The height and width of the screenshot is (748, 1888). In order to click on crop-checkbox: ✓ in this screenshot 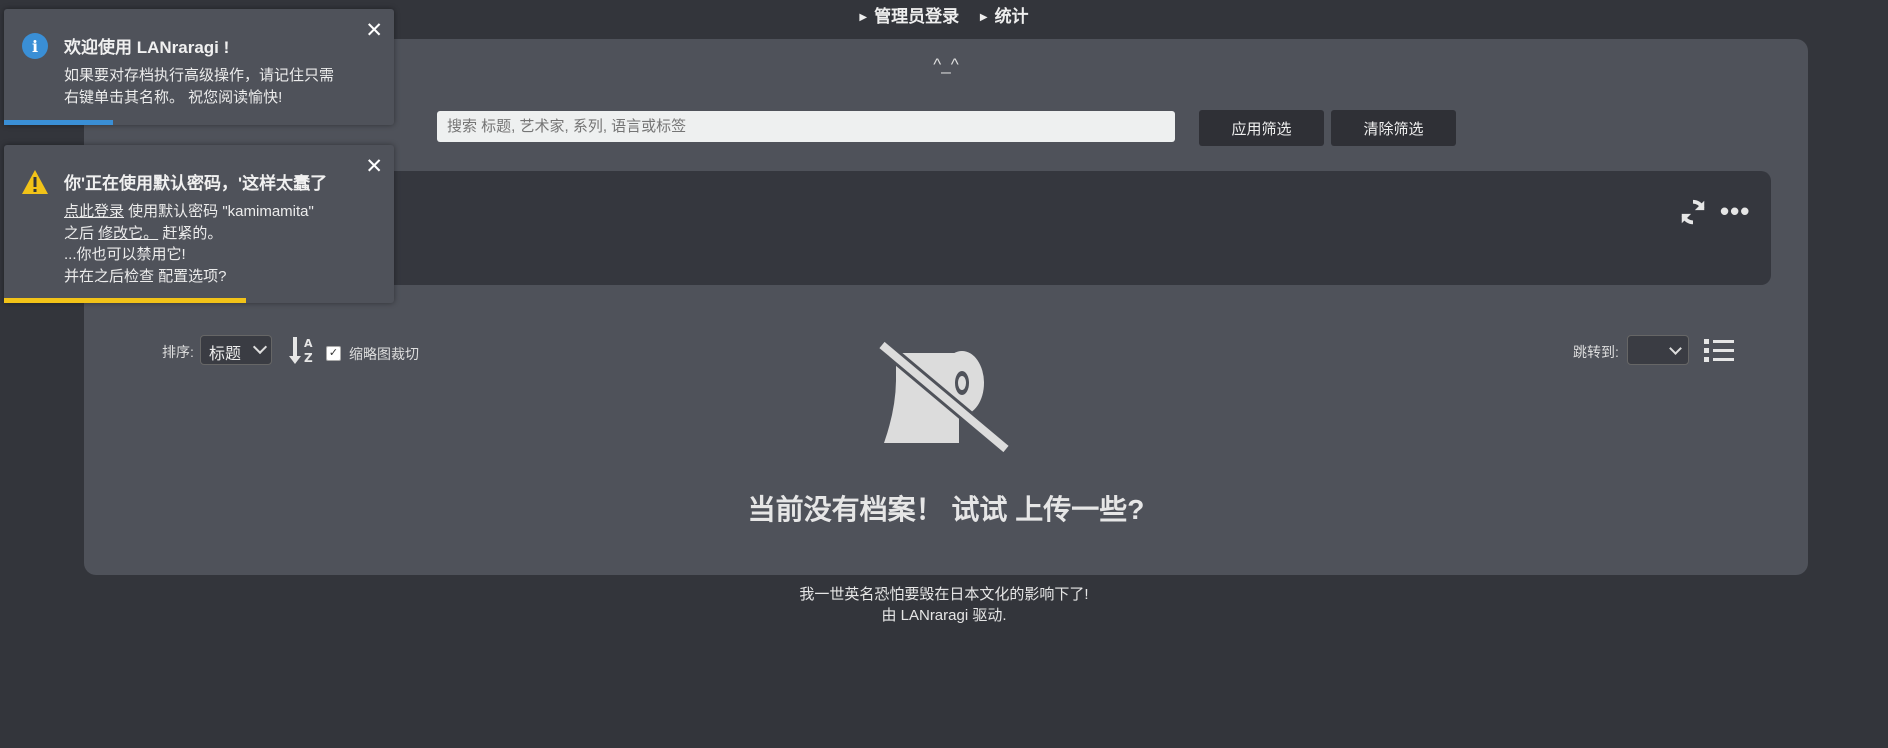, I will do `click(333, 353)`.